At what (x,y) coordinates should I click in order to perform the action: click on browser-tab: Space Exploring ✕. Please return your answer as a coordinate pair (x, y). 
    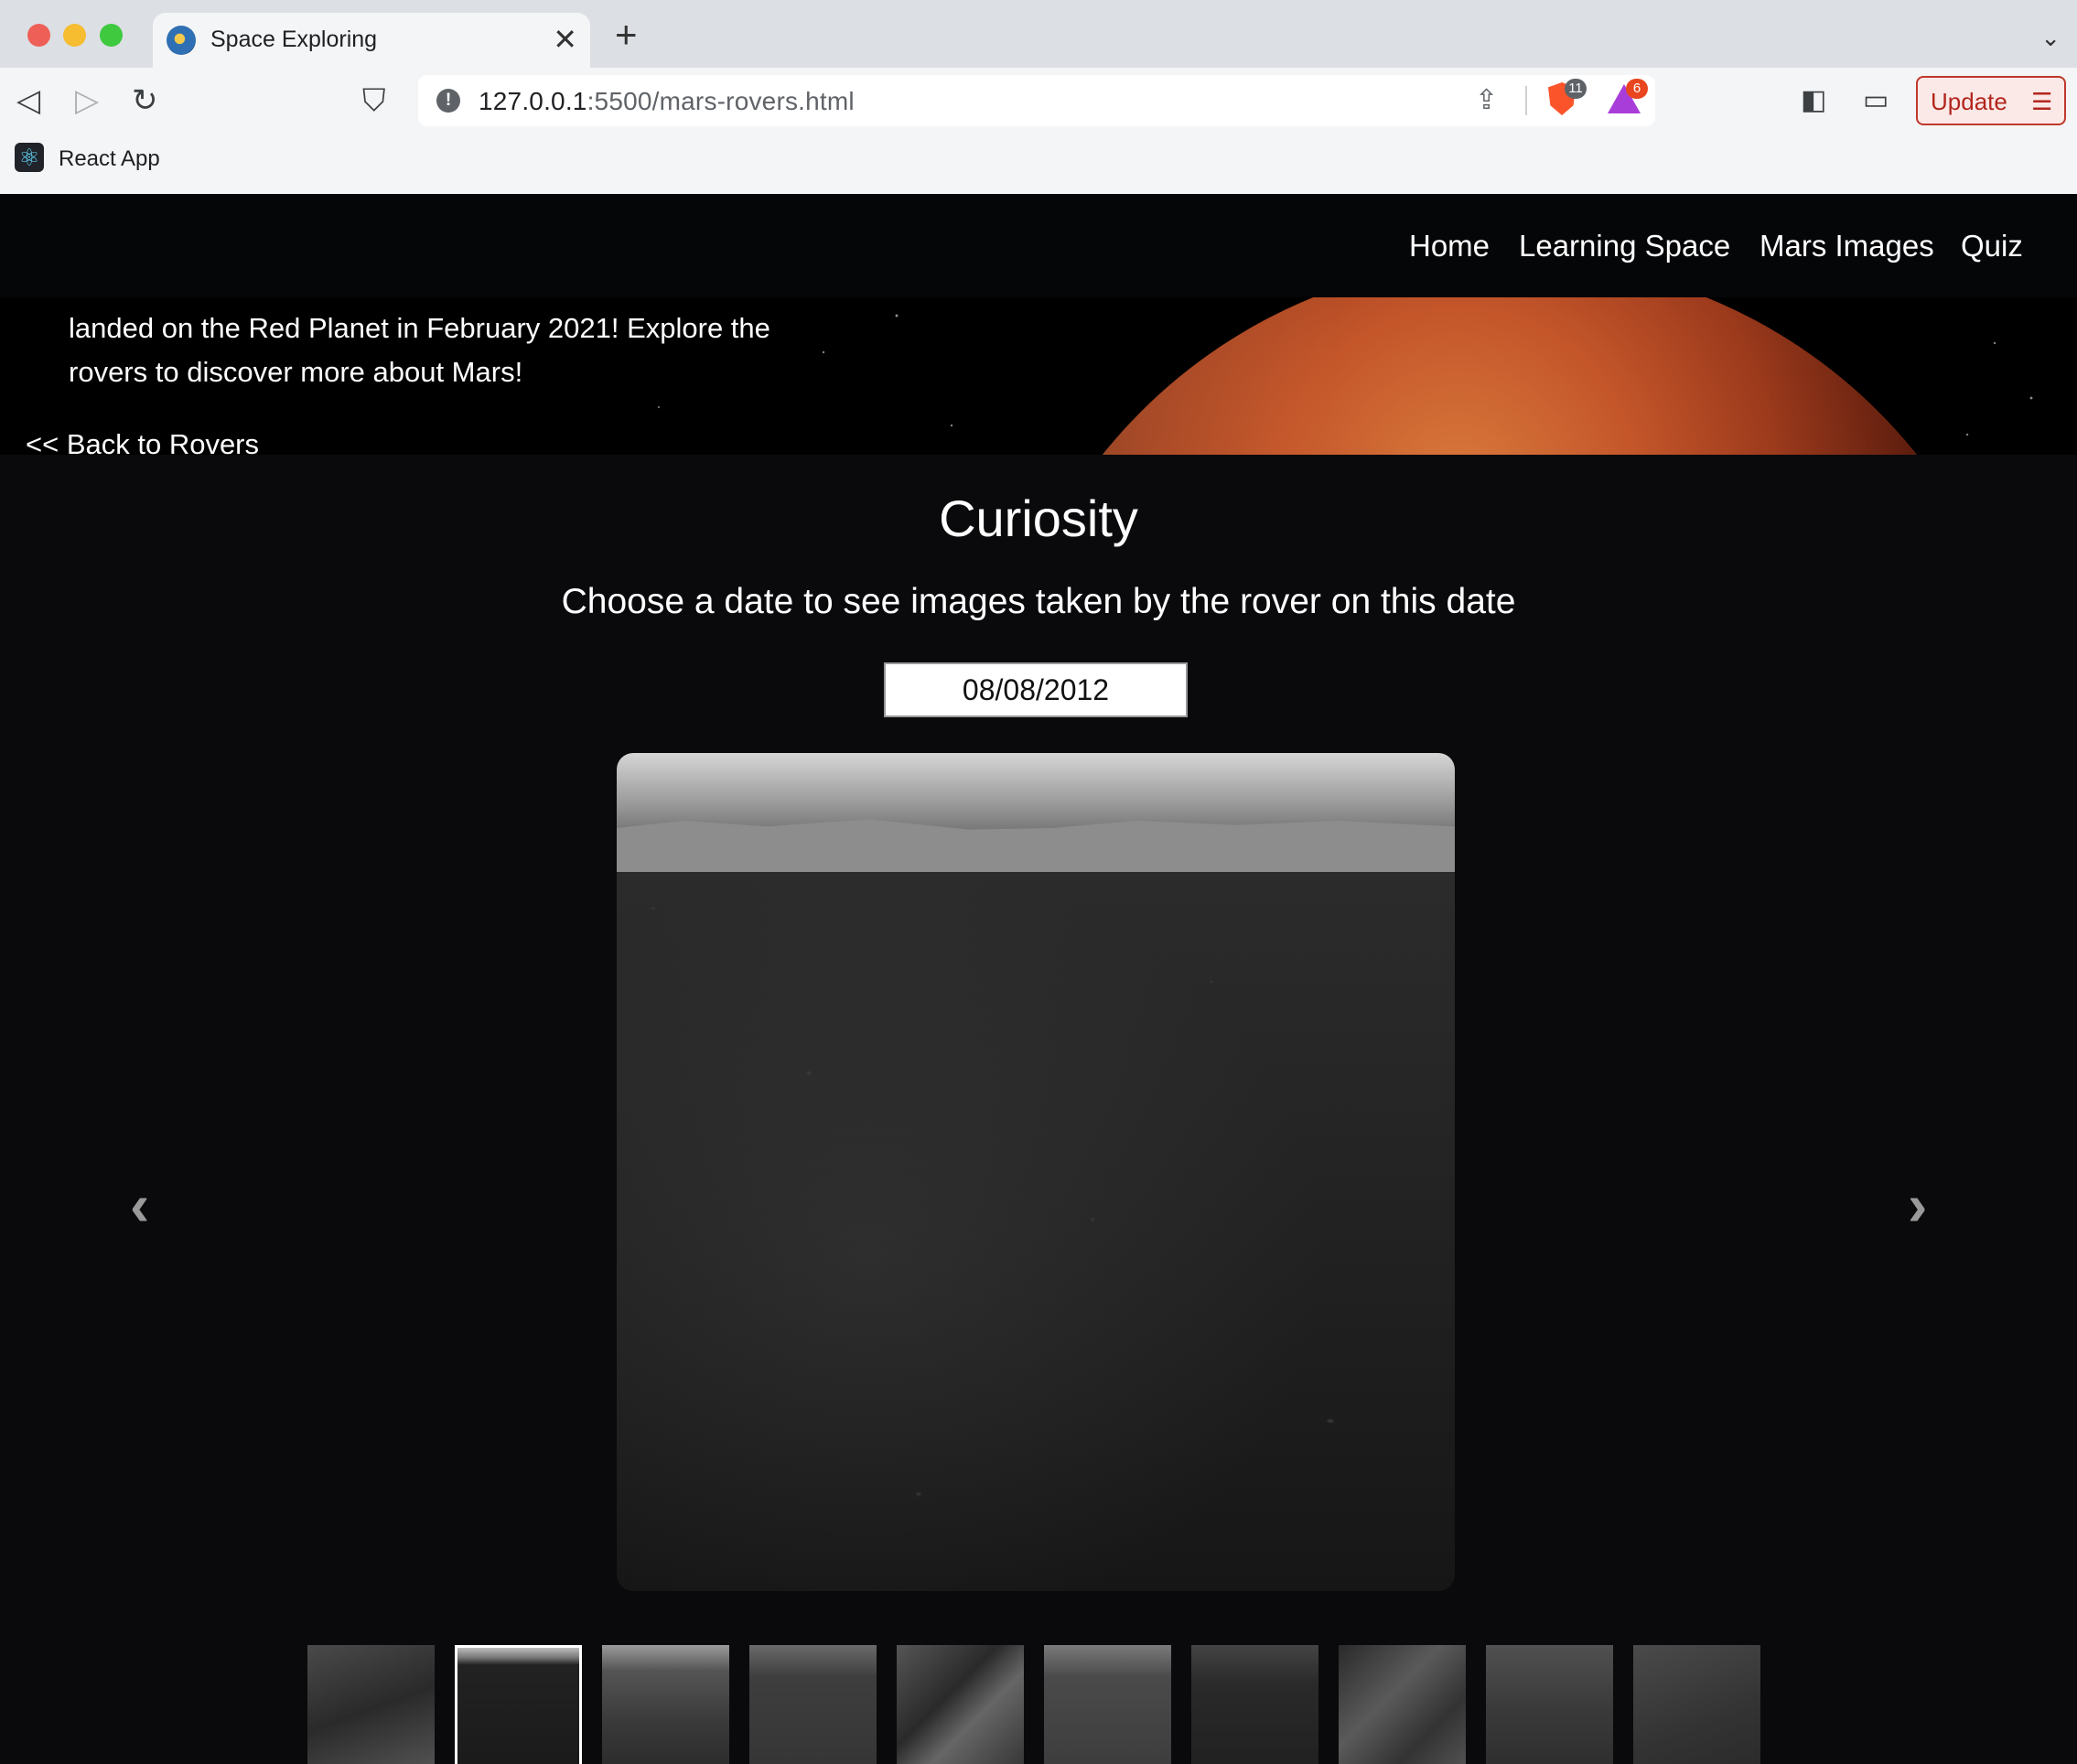
    Looking at the image, I should click on (371, 40).